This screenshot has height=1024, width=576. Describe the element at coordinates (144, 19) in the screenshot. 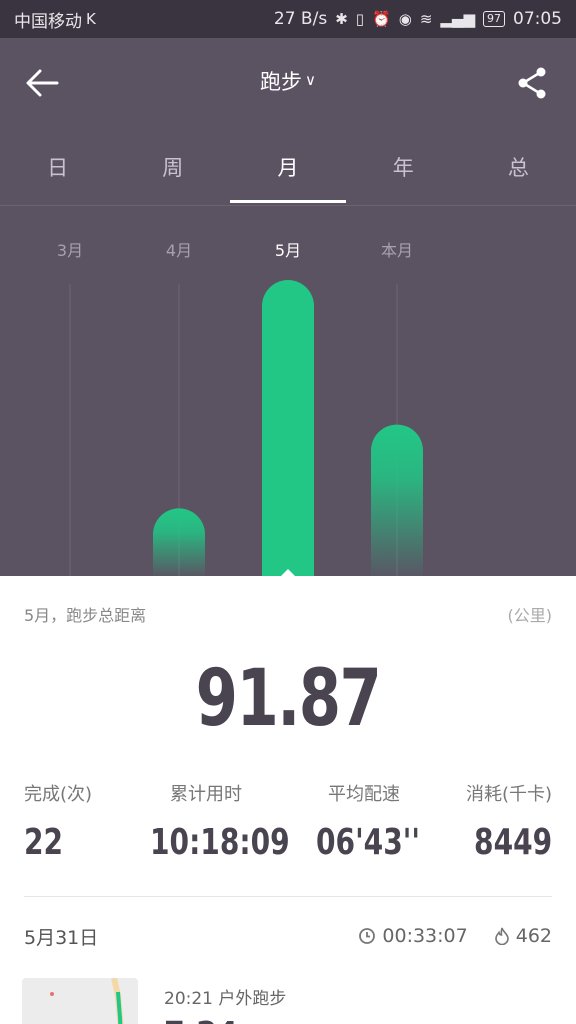

I see `carrier-group: 中国移动 K` at that location.